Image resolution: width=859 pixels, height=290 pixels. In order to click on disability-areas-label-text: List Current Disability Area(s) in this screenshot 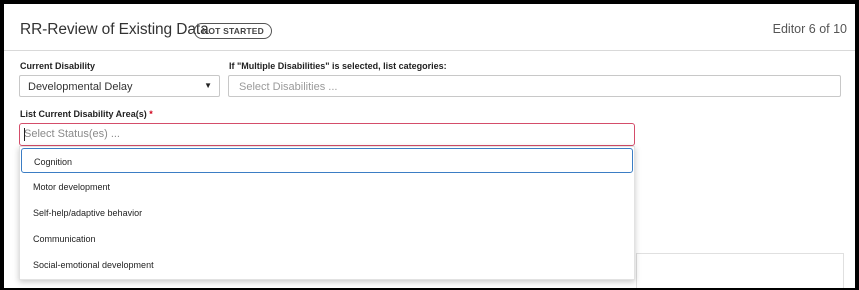, I will do `click(83, 114)`.